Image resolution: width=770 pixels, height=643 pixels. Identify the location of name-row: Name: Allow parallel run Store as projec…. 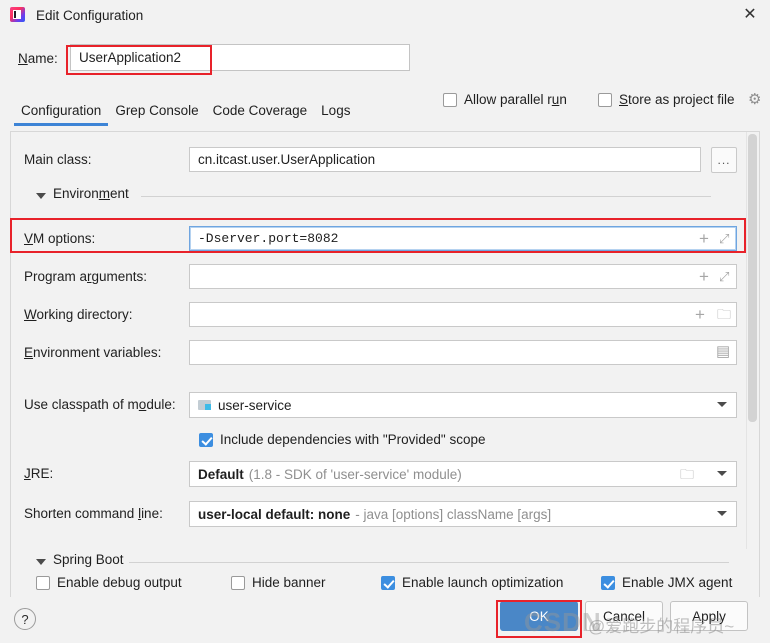
(385, 73).